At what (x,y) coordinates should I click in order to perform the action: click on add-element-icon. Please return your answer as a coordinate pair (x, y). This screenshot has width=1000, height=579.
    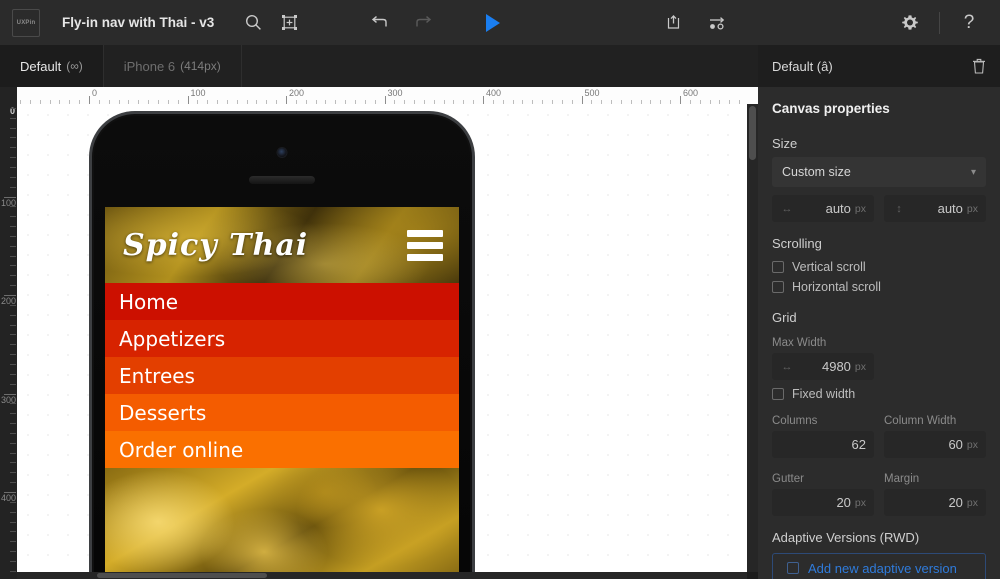
    Looking at the image, I should click on (289, 23).